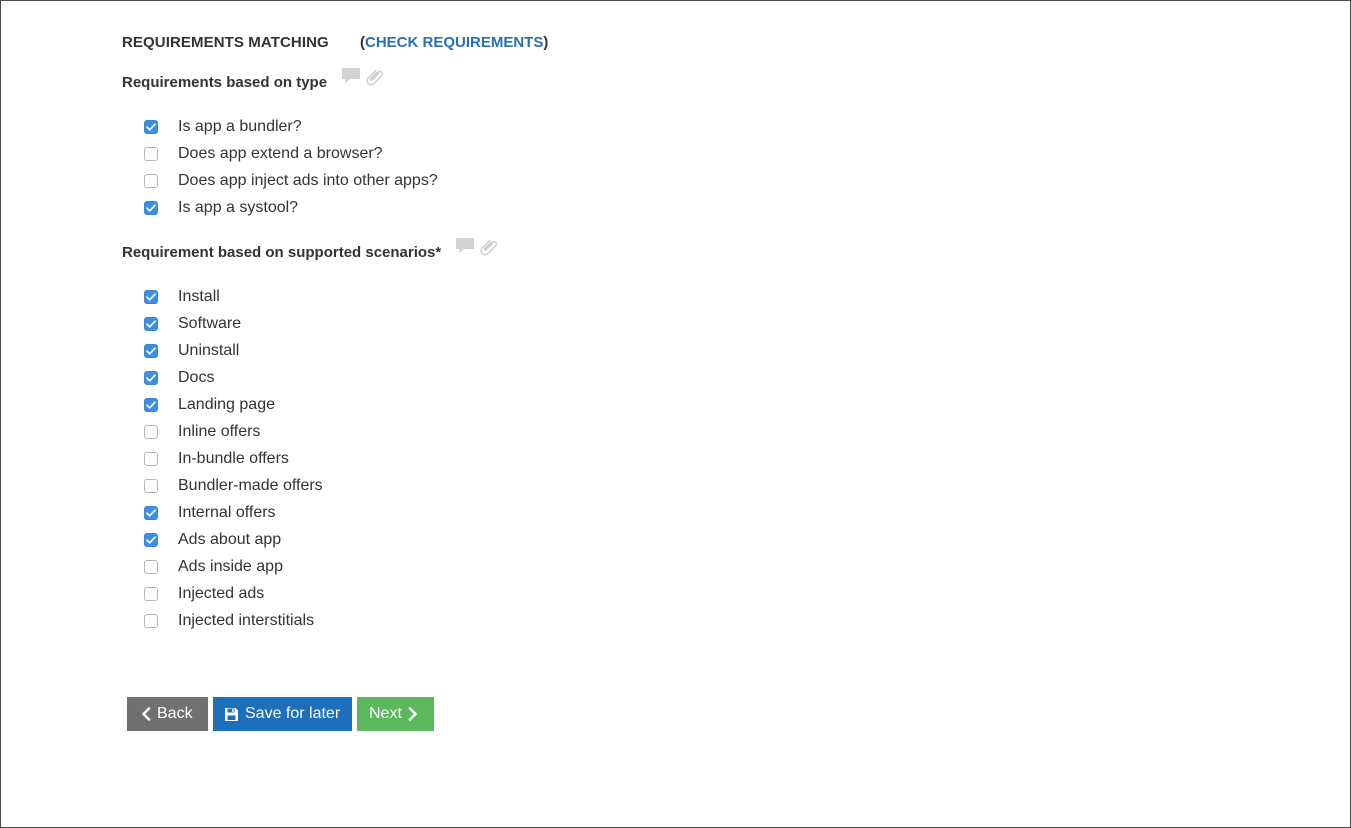 This screenshot has width=1351, height=828. I want to click on checklist-item: Injected ads, so click(310, 593).